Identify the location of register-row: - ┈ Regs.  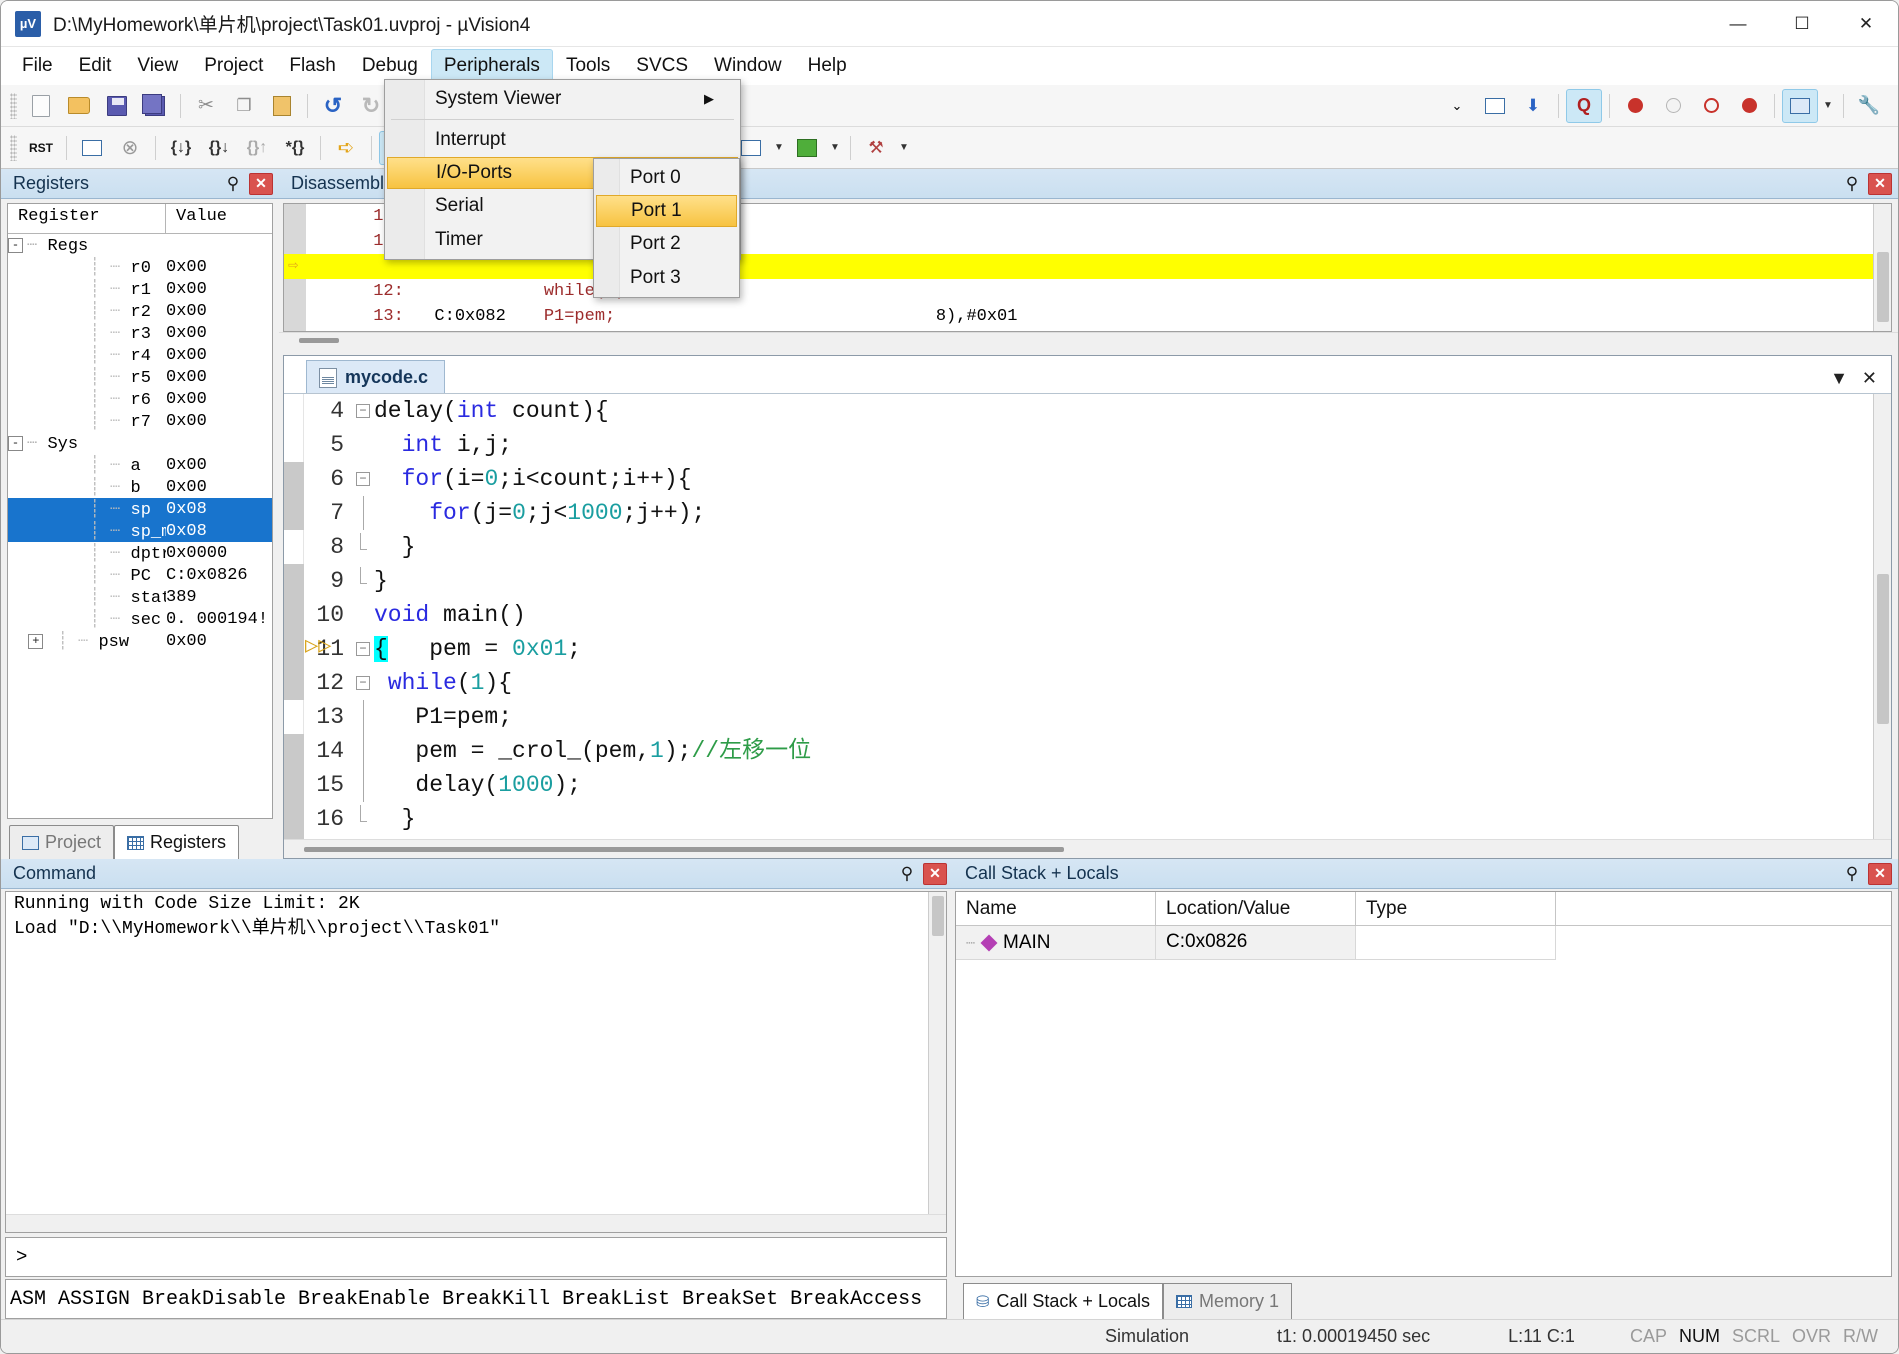
(140, 245).